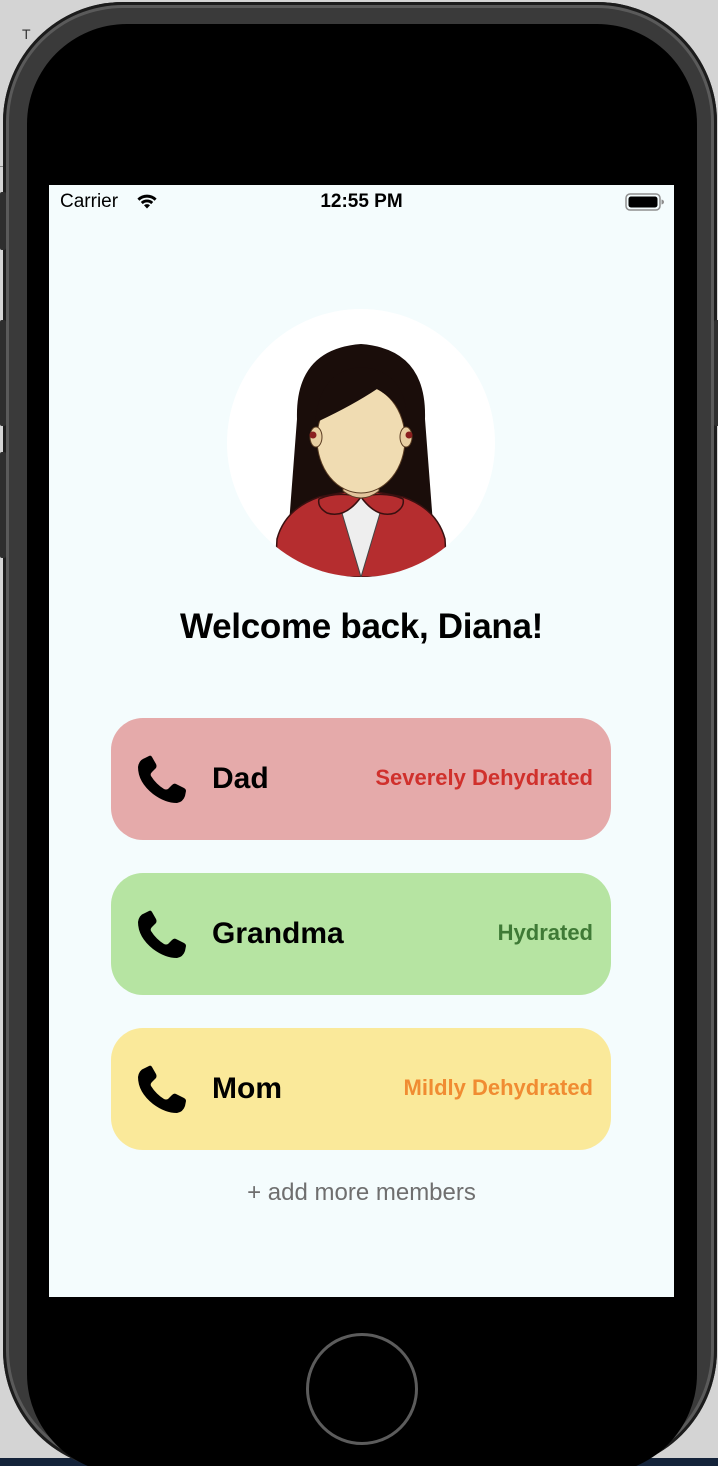 This screenshot has width=718, height=1466. I want to click on member-card-grandma: Grandma Hydrated, so click(361, 934).